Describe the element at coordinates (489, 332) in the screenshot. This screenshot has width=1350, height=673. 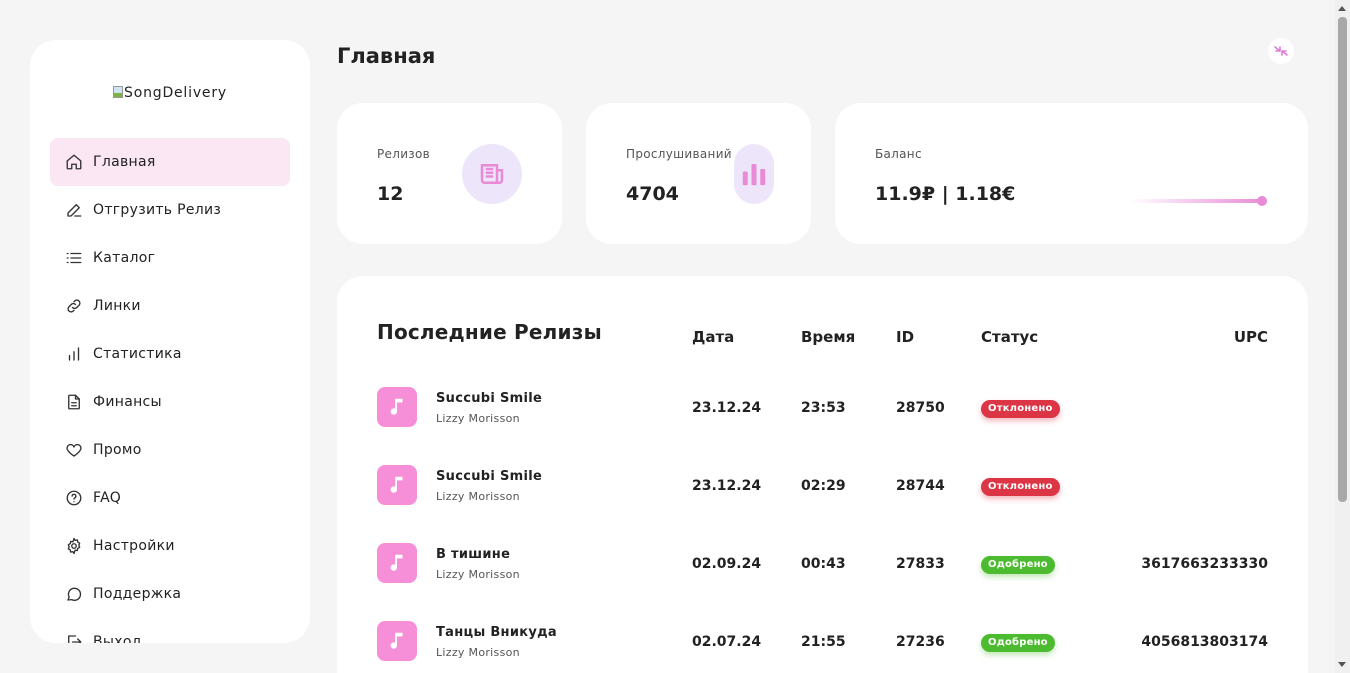
I see `recent-releases-title: Последние Релизы` at that location.